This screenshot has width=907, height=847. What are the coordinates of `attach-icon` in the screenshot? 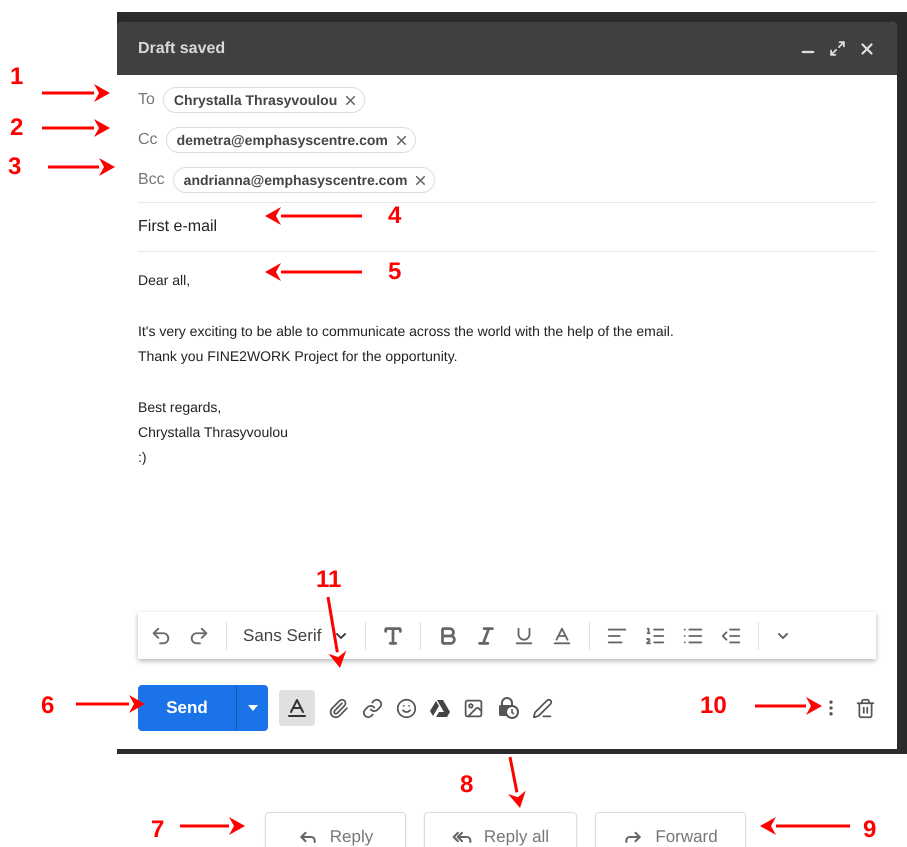 It's located at (338, 708).